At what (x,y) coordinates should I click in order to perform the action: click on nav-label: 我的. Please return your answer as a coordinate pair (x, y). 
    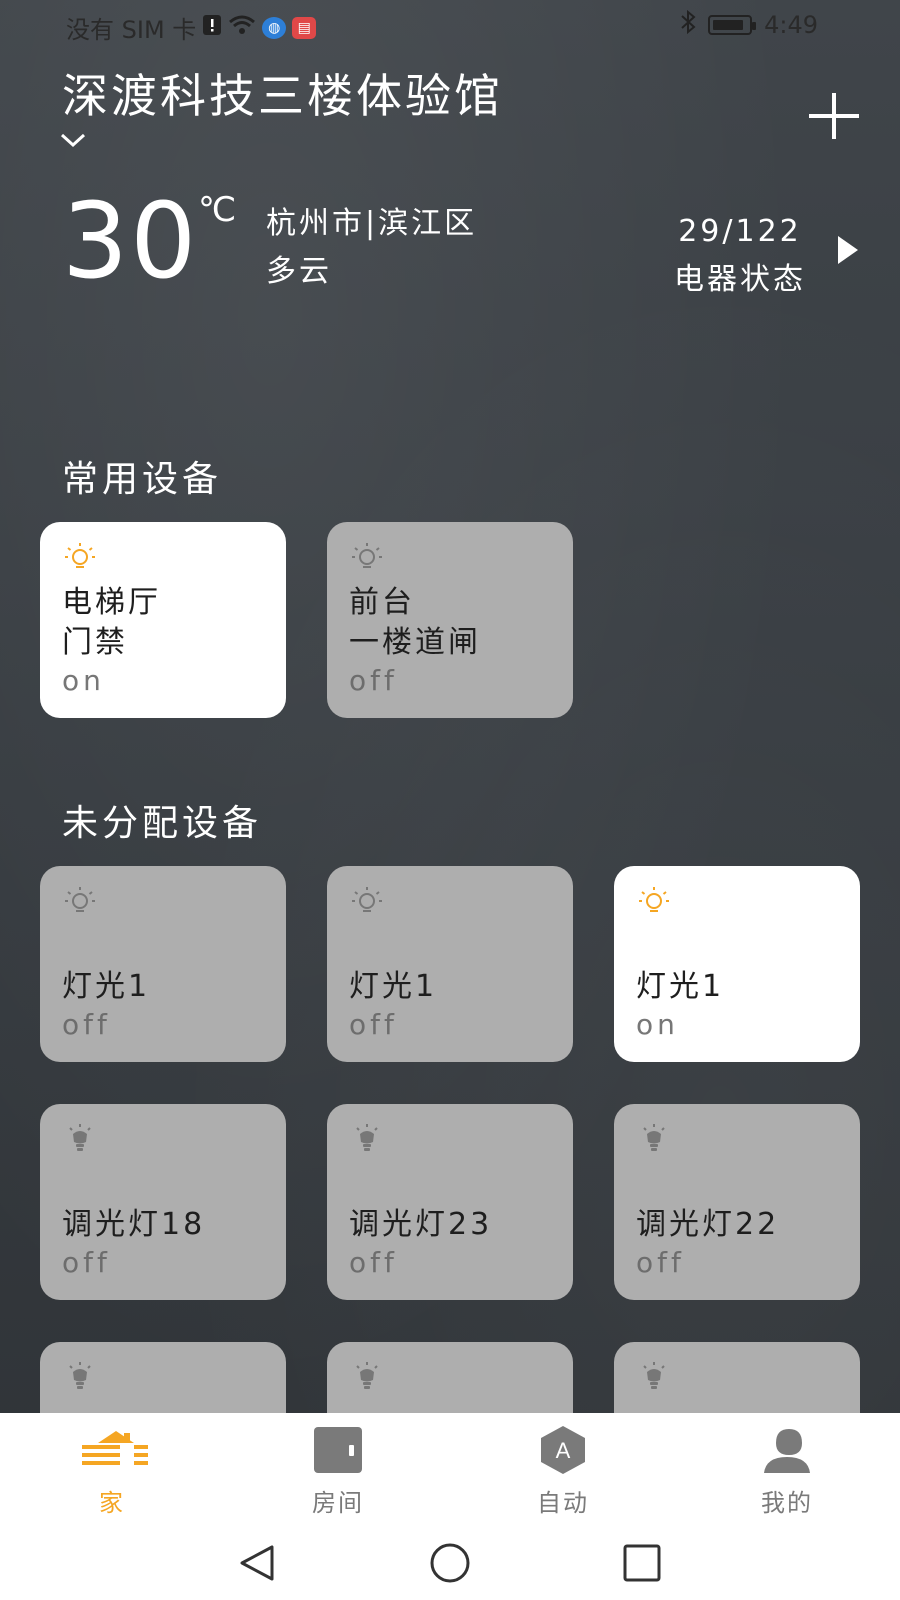
    Looking at the image, I should click on (787, 1503).